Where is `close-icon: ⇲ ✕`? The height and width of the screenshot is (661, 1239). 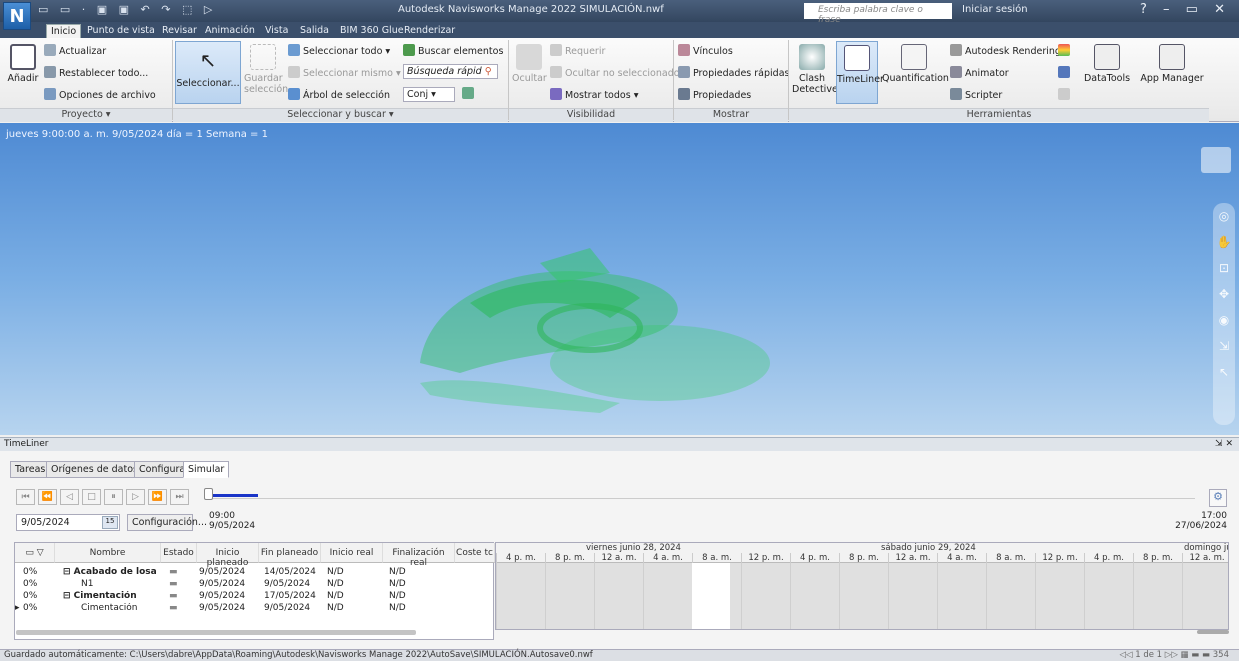
close-icon: ⇲ ✕ is located at coordinates (1224, 444).